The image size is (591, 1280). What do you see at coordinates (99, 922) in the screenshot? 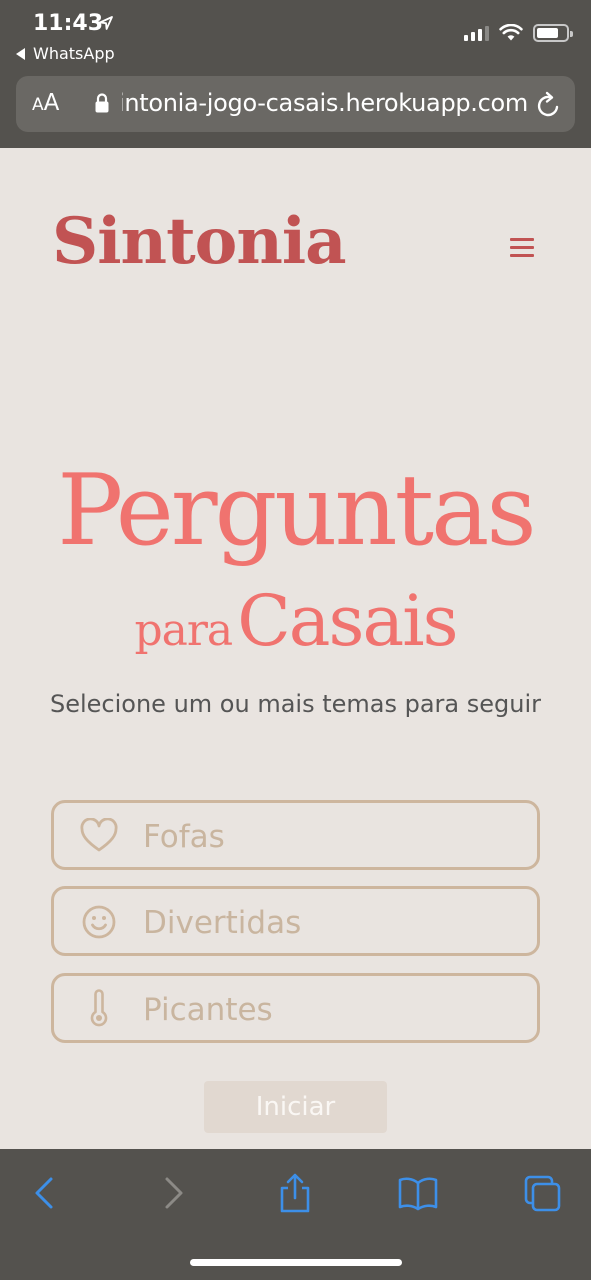
I see `smiley-icon` at bounding box center [99, 922].